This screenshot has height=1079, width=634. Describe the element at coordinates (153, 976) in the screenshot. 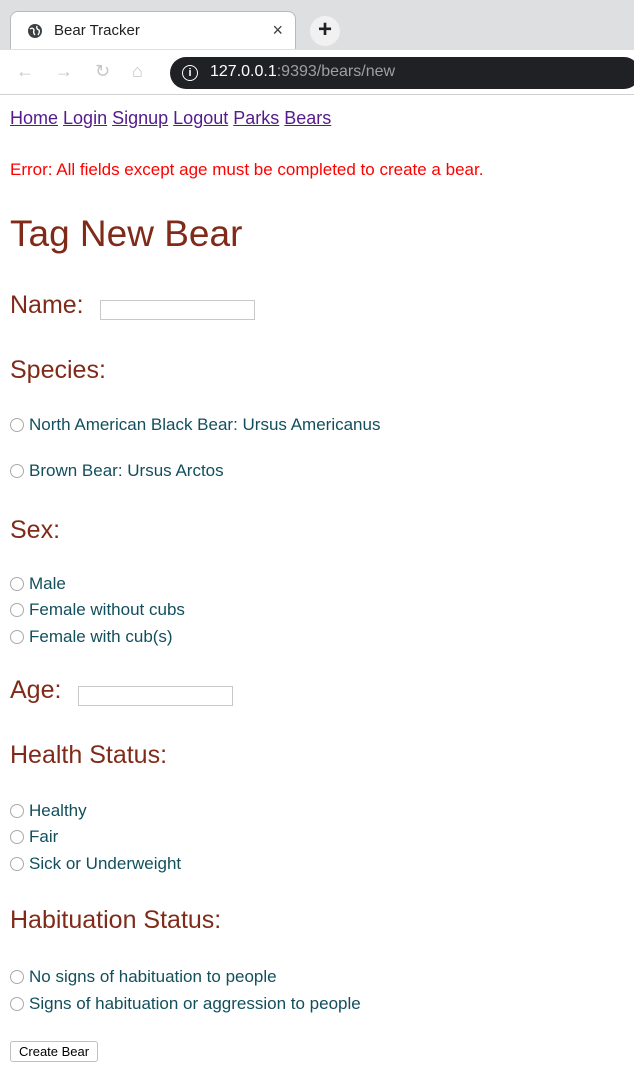

I see `option-label: No signs of habituation to people` at that location.